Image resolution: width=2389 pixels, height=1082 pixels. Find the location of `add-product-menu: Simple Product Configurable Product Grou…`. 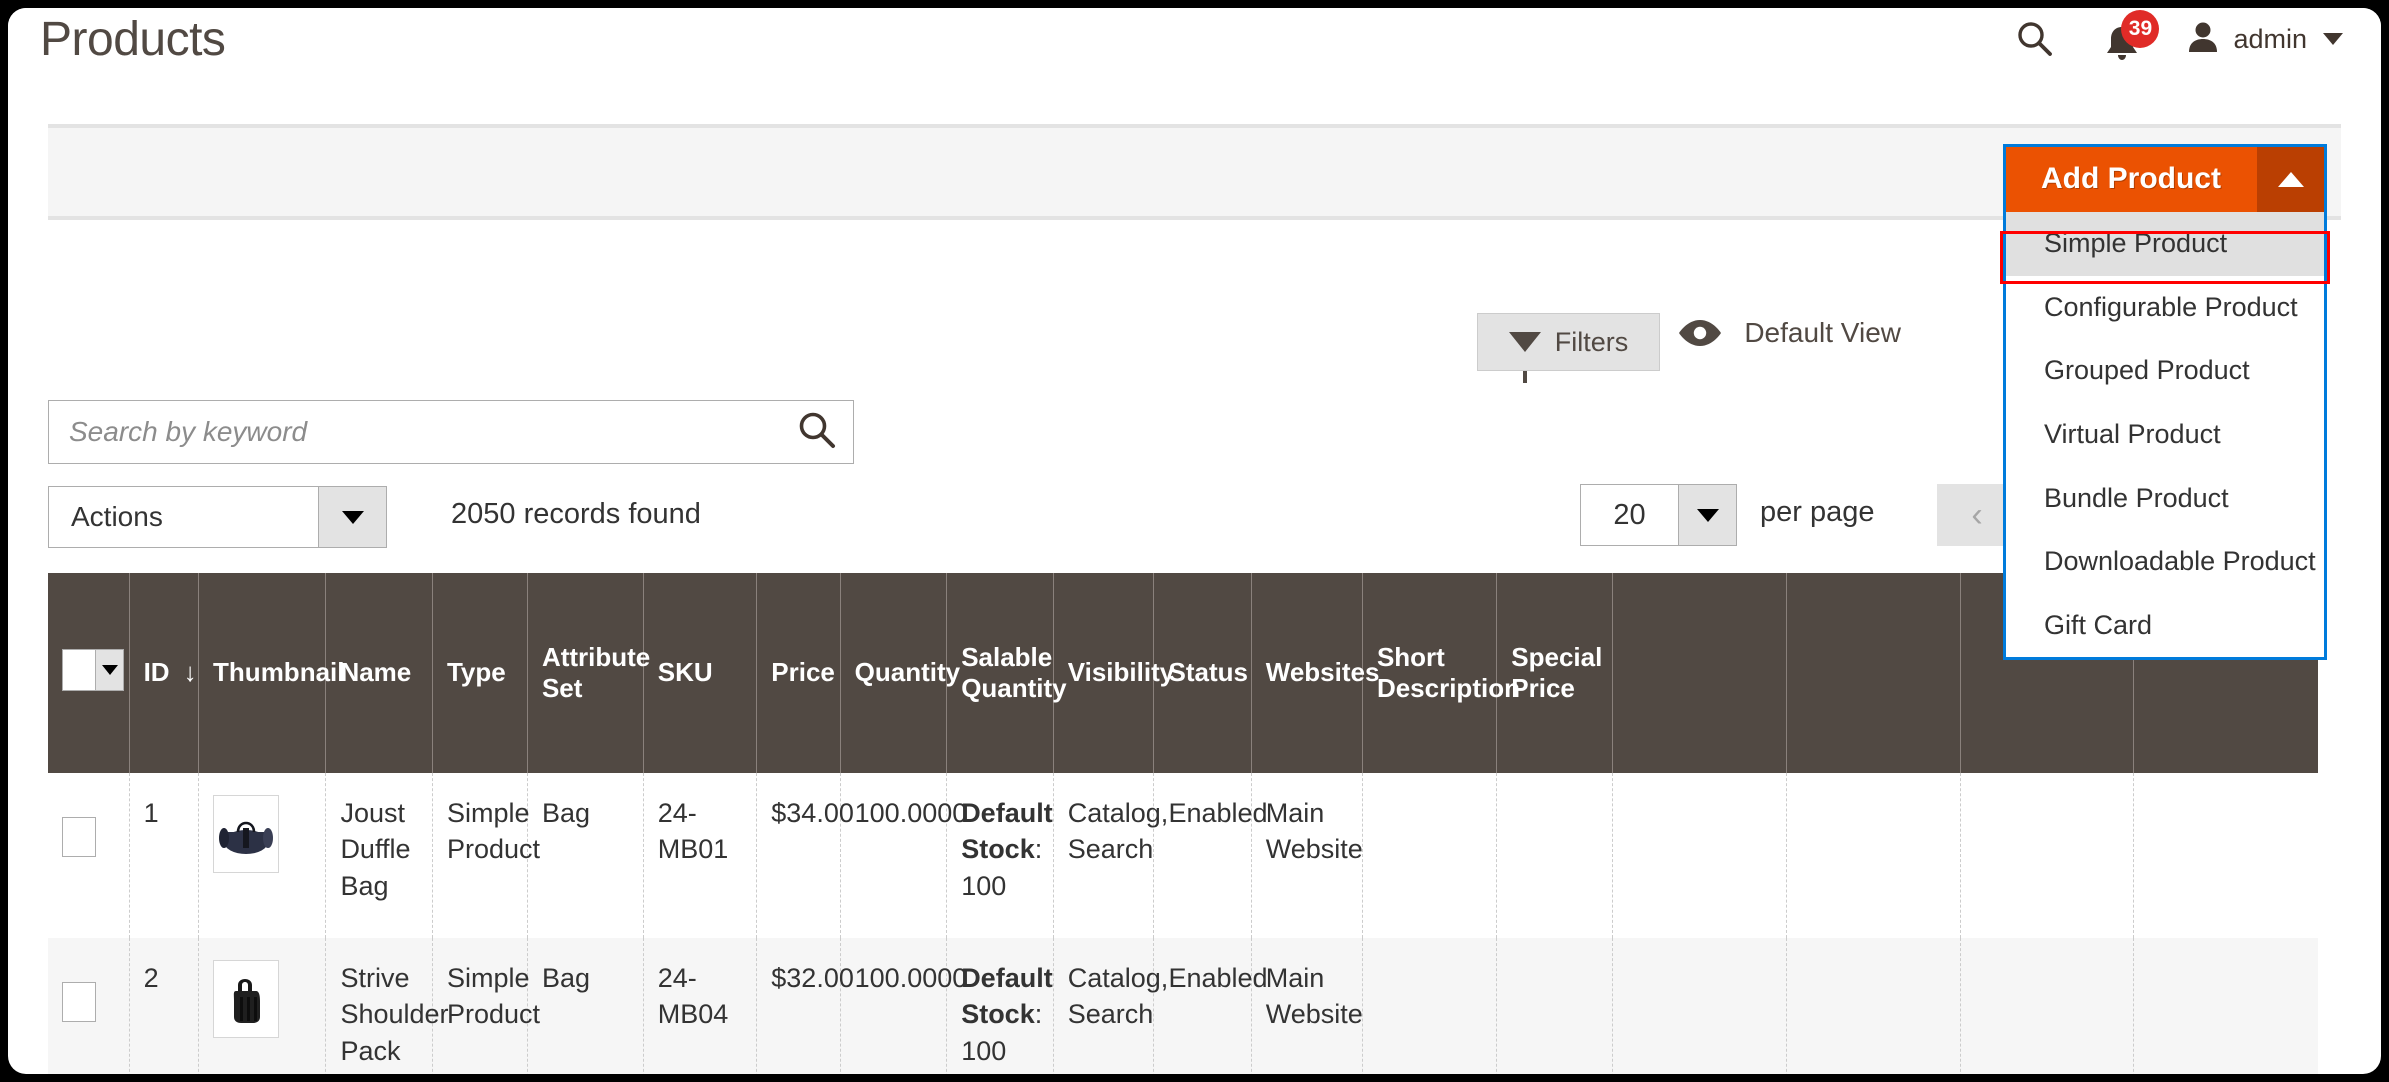

add-product-menu: Simple Product Configurable Product Grou… is located at coordinates (2165, 435).